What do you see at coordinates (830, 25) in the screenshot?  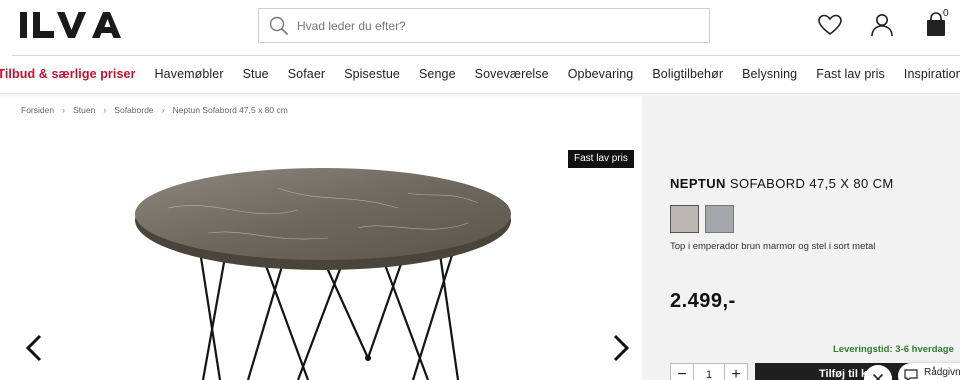 I see `heart-icon` at bounding box center [830, 25].